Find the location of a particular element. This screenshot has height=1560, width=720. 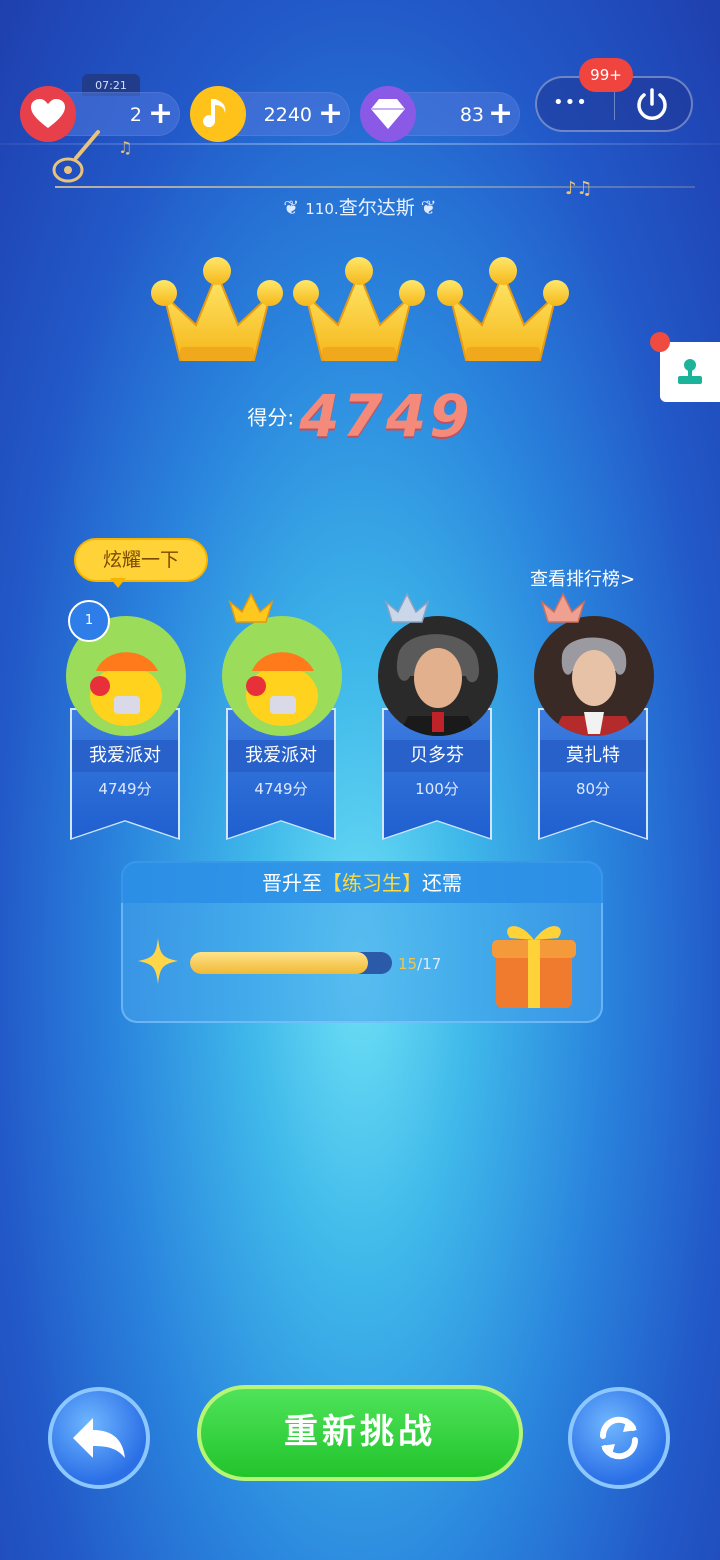

capsule-divider is located at coordinates (614, 105).